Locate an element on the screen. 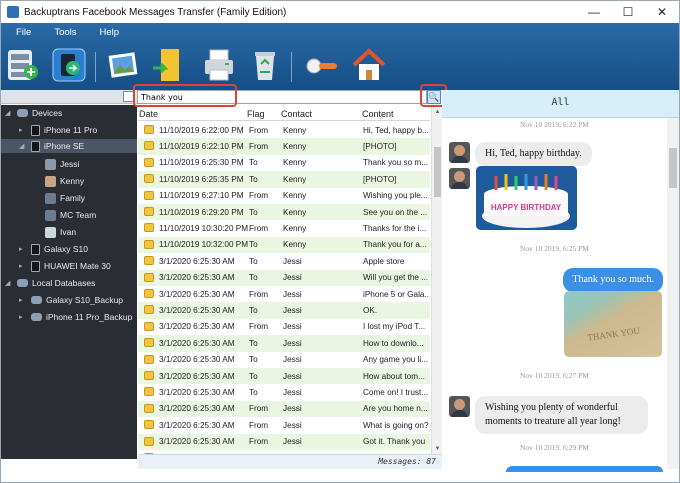 Image resolution: width=680 pixels, height=483 pixels. tree-item-galaxy-s10: ▸ Galaxy S10 is located at coordinates (53, 249).